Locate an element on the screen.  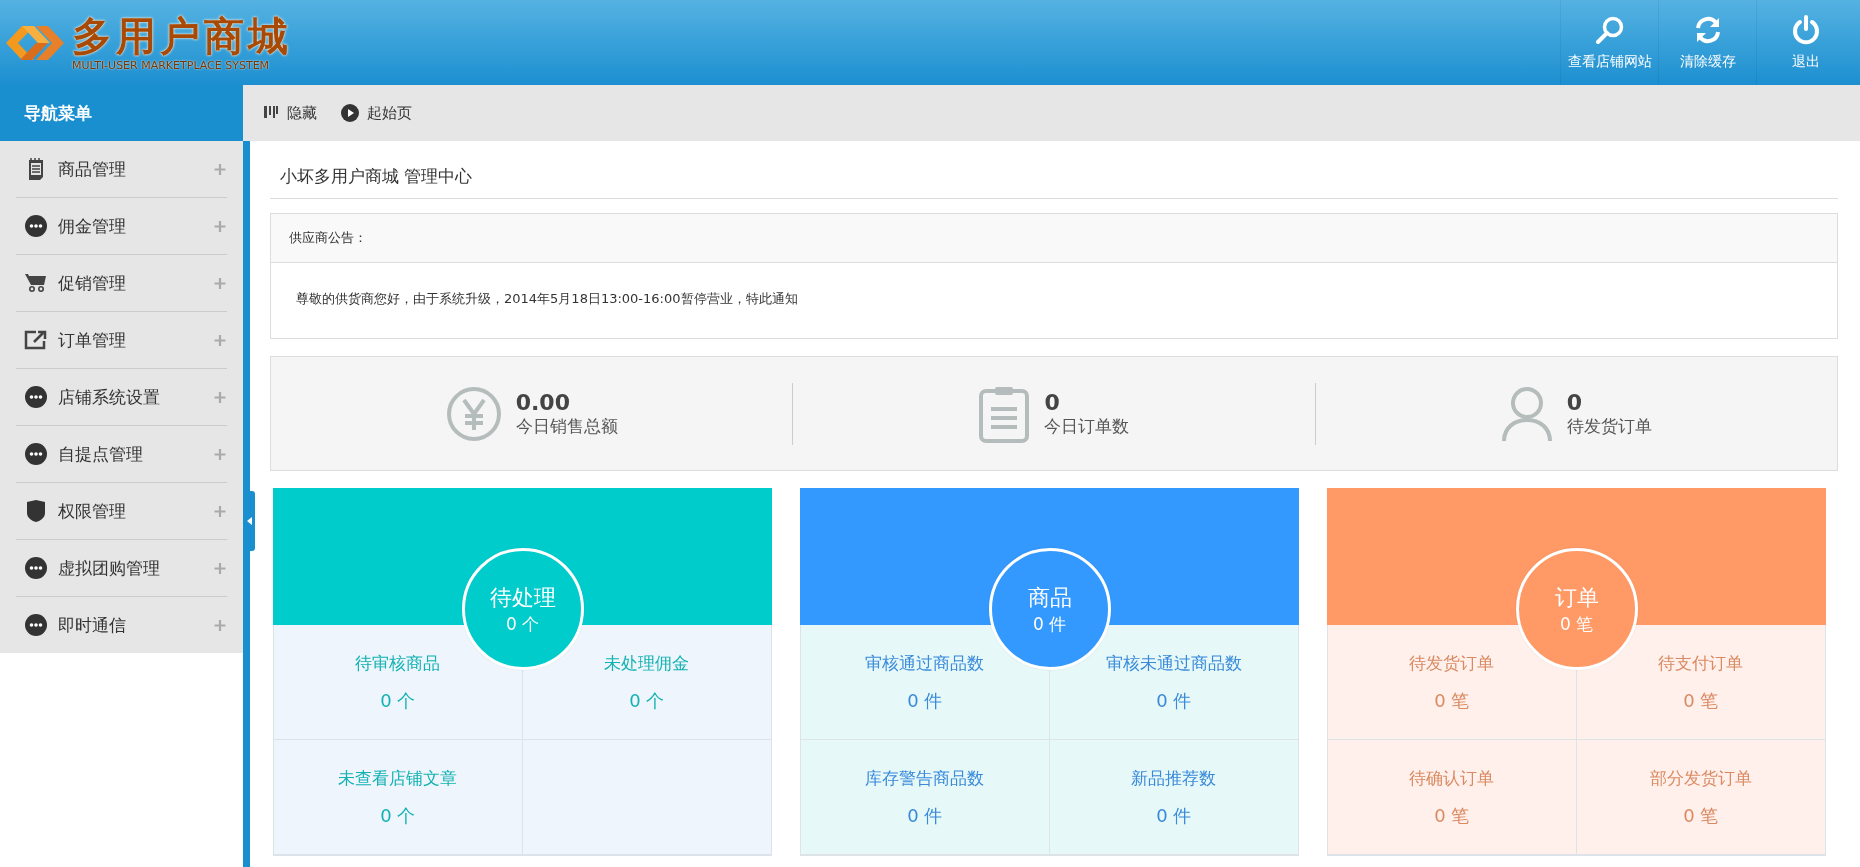
clipboard-icon is located at coordinates (1004, 413).